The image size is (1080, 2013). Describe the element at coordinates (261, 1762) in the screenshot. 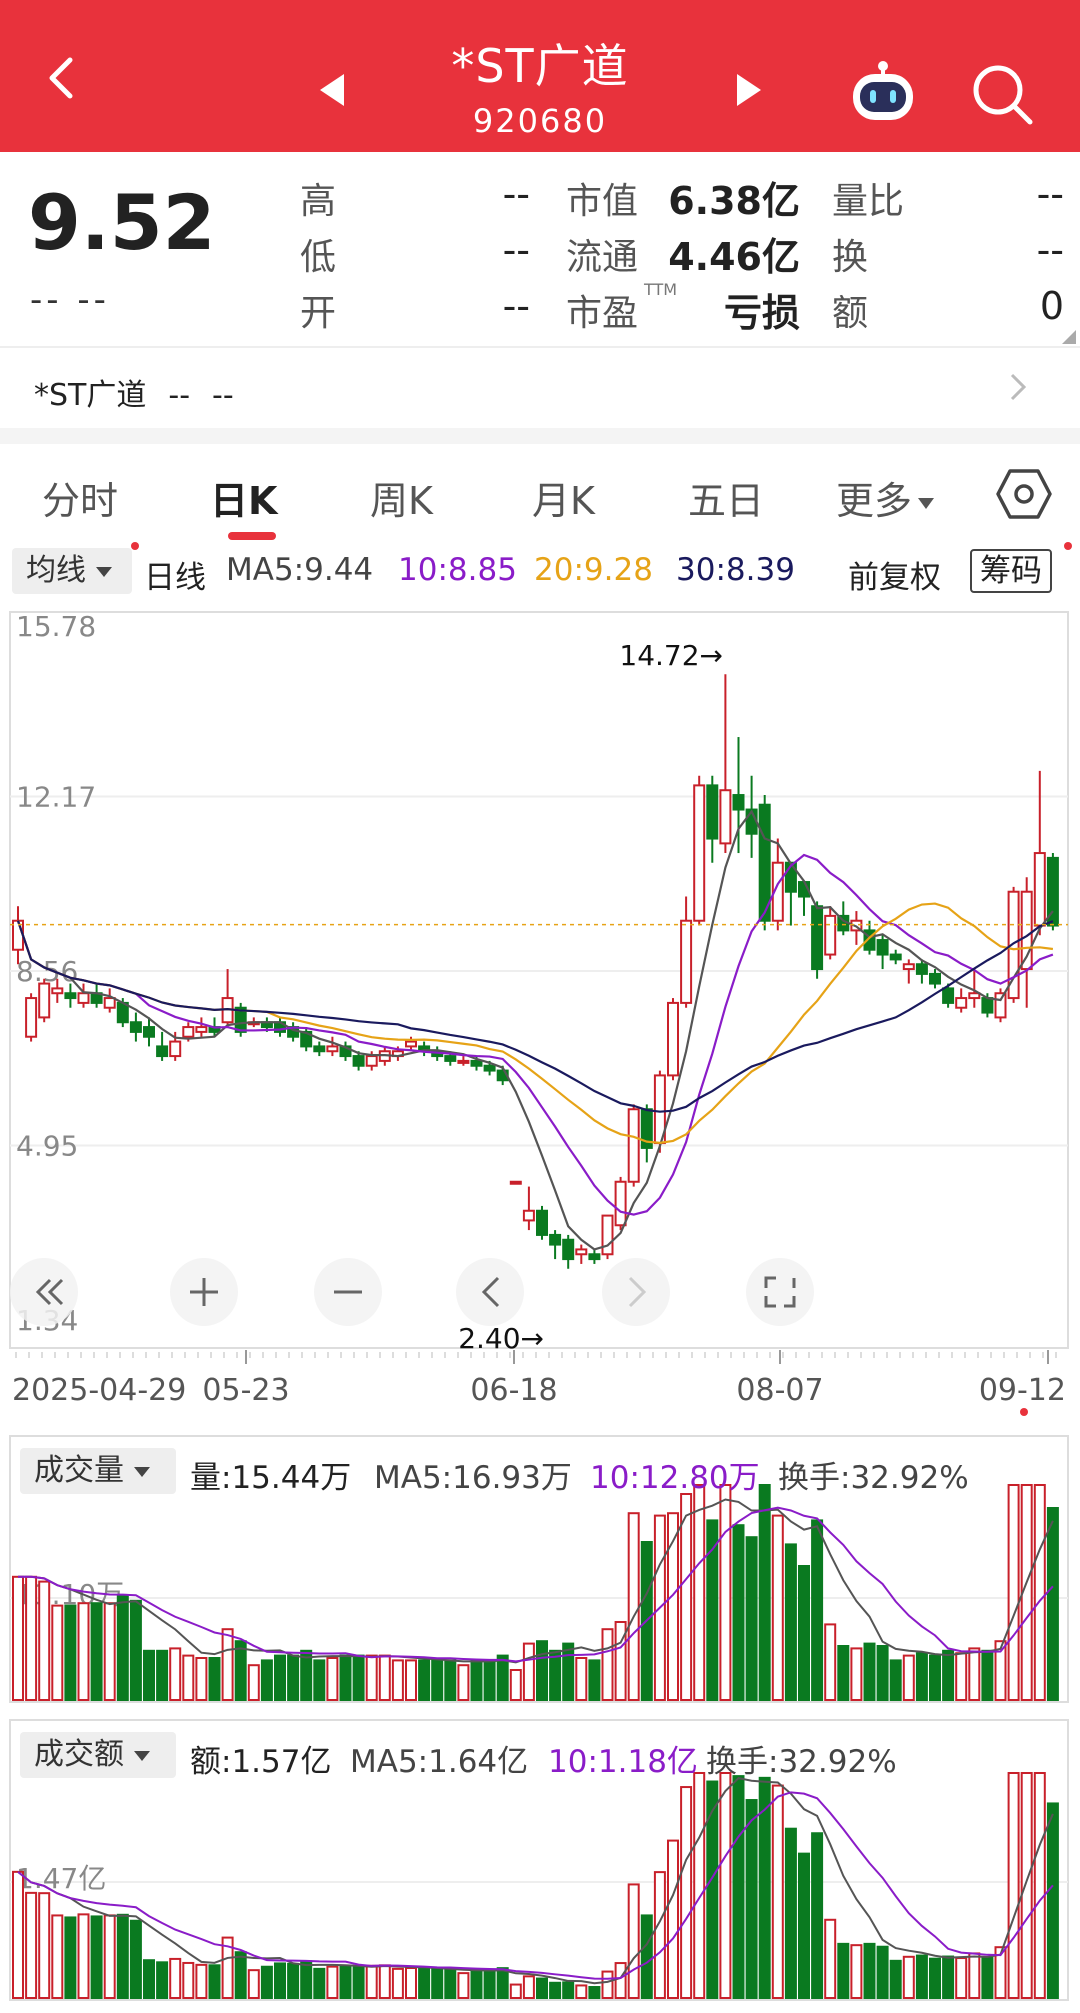

I see `amount-value: 额:1.57亿` at that location.